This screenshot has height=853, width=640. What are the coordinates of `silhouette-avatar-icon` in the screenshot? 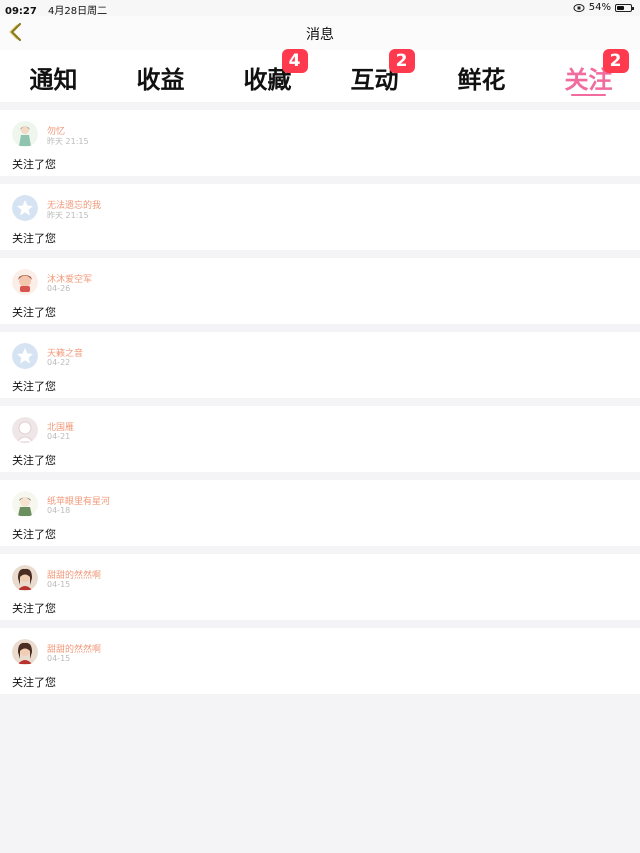 It's located at (25, 430).